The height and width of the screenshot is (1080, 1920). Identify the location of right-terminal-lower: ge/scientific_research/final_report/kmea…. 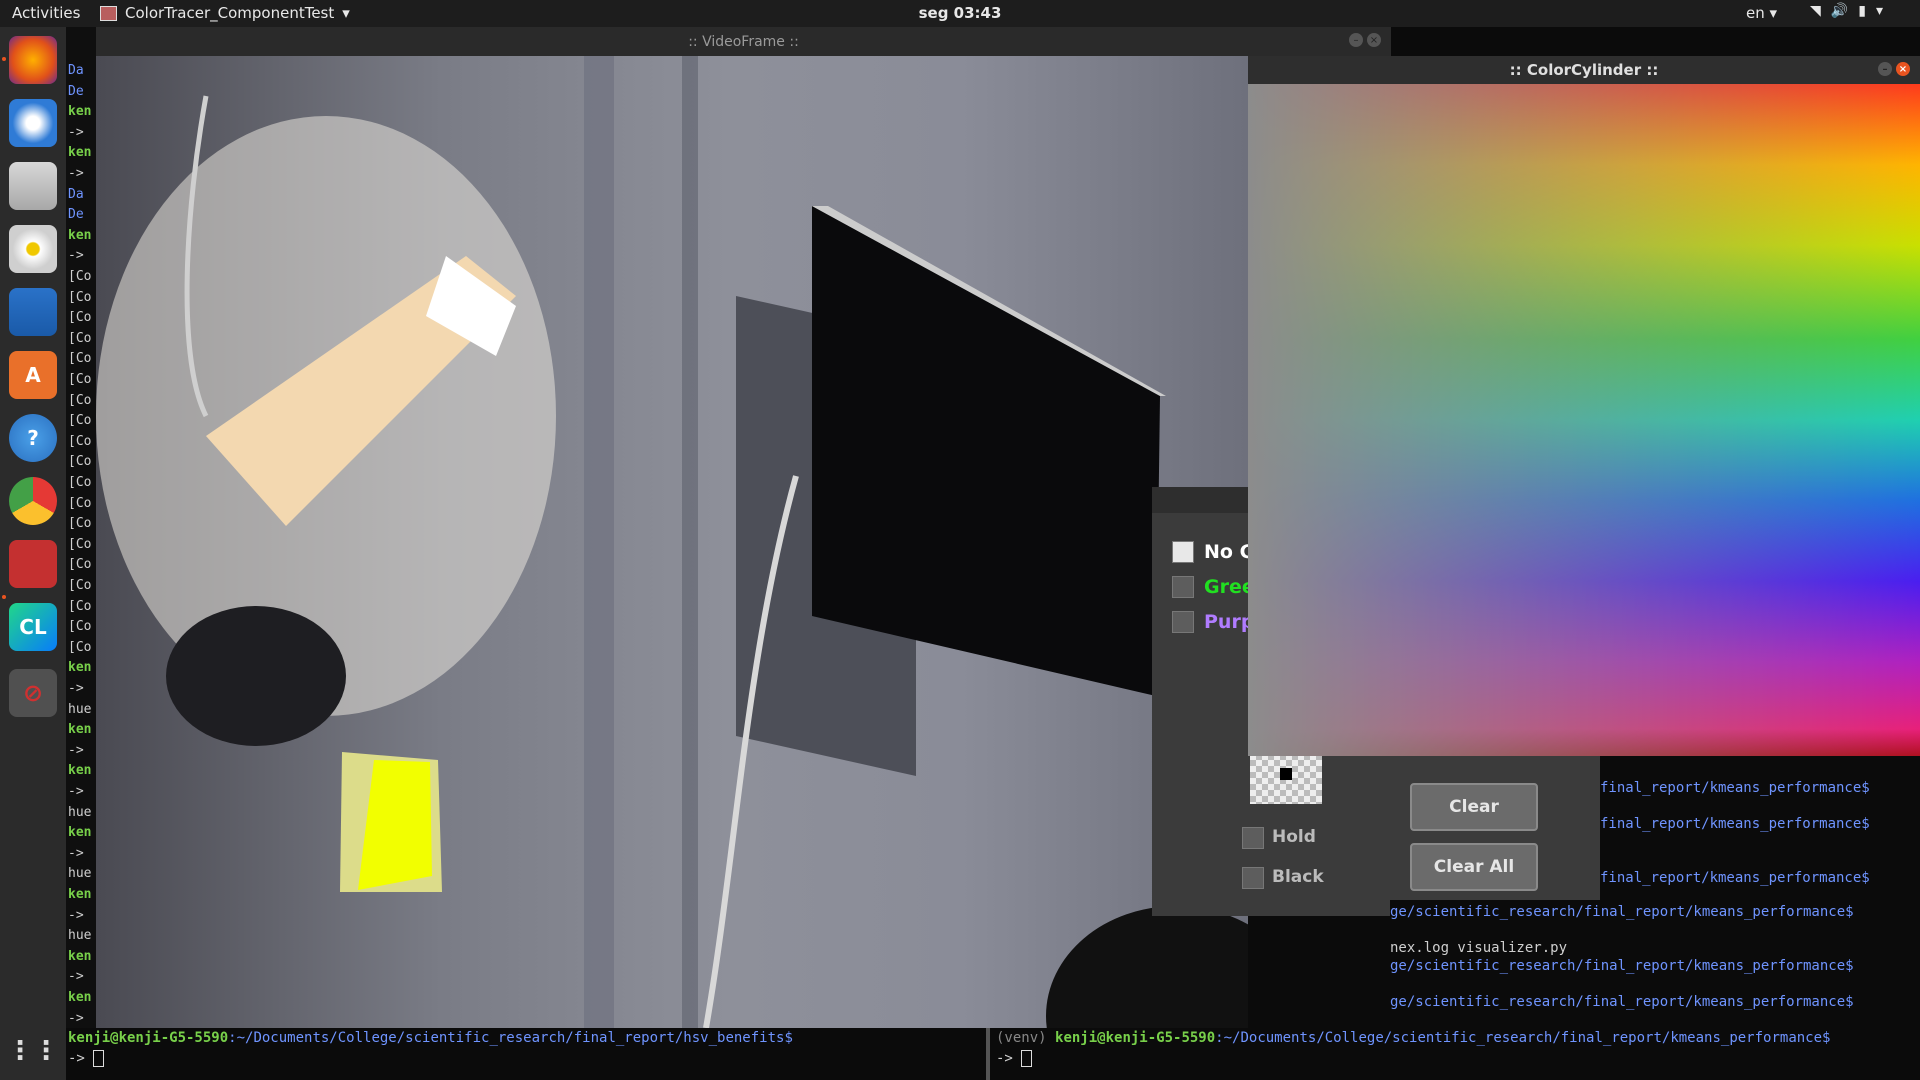
(1655, 964).